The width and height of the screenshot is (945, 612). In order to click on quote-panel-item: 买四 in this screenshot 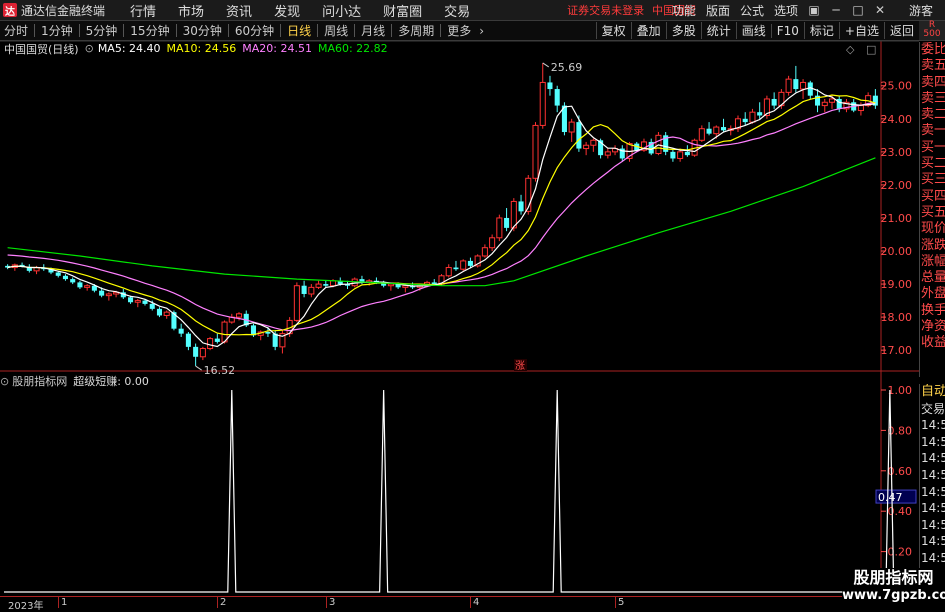, I will do `click(933, 196)`.